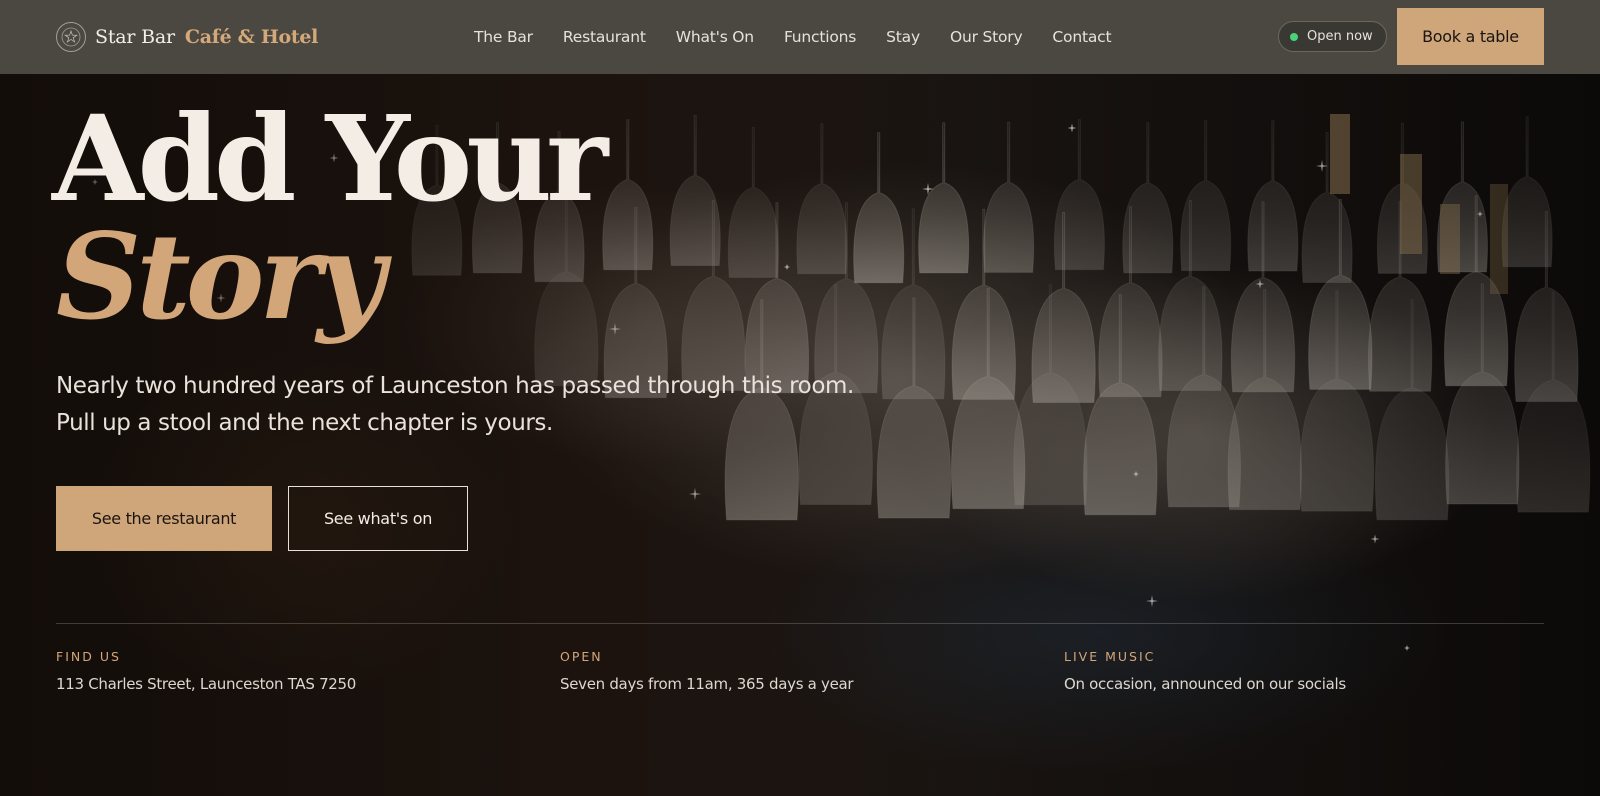 Image resolution: width=1600 pixels, height=796 pixels. I want to click on nav-item-functions: Functions, so click(820, 37).